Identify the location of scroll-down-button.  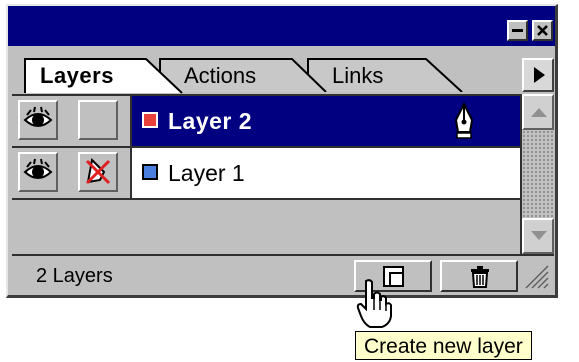
(538, 236).